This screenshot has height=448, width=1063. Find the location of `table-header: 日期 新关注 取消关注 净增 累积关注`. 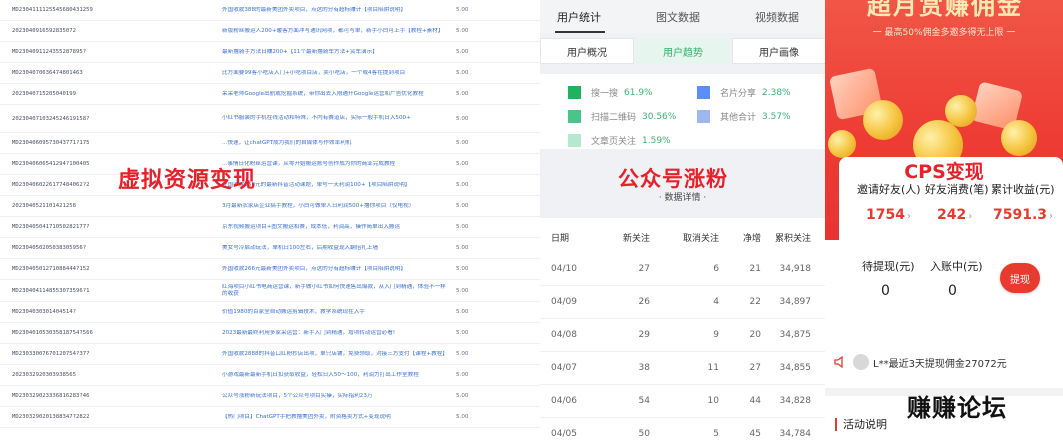

table-header: 日期 新关注 取消关注 净增 累积关注 is located at coordinates (682, 237).